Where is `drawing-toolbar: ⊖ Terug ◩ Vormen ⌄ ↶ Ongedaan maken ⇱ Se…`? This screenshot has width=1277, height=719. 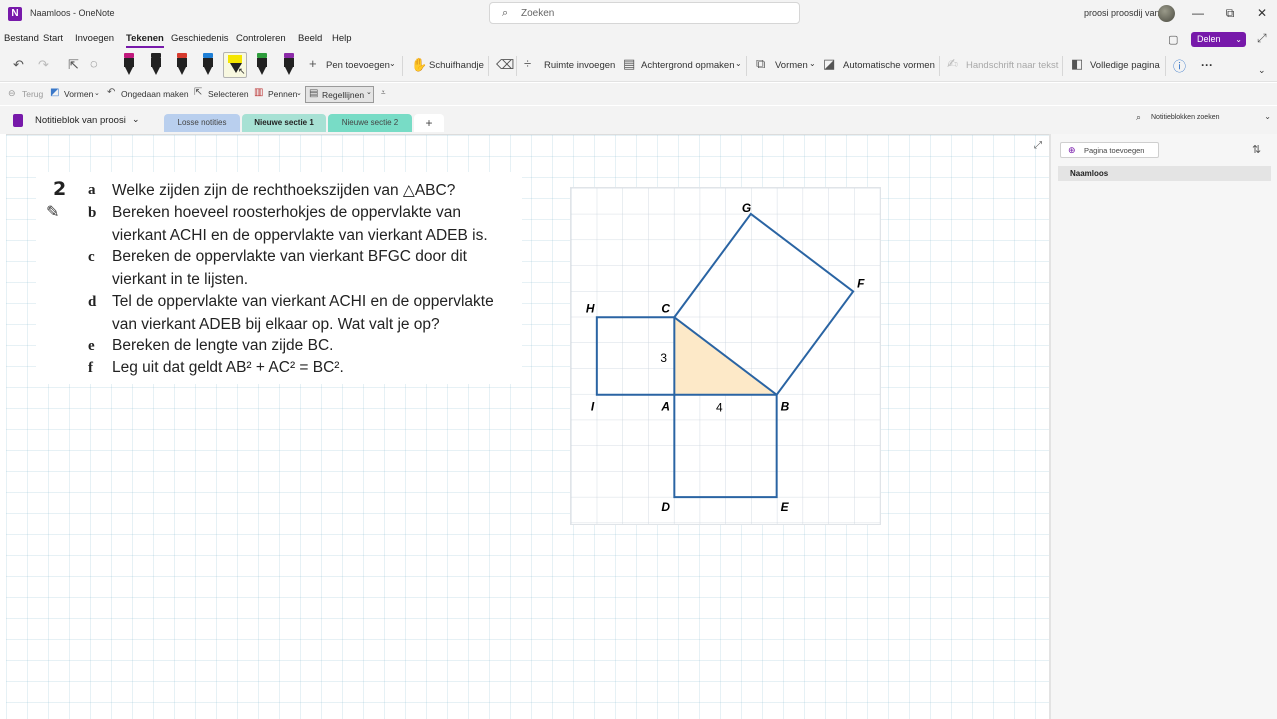
drawing-toolbar: ⊖ Terug ◩ Vormen ⌄ ↶ Ongedaan maken ⇱ Se… is located at coordinates (638, 94).